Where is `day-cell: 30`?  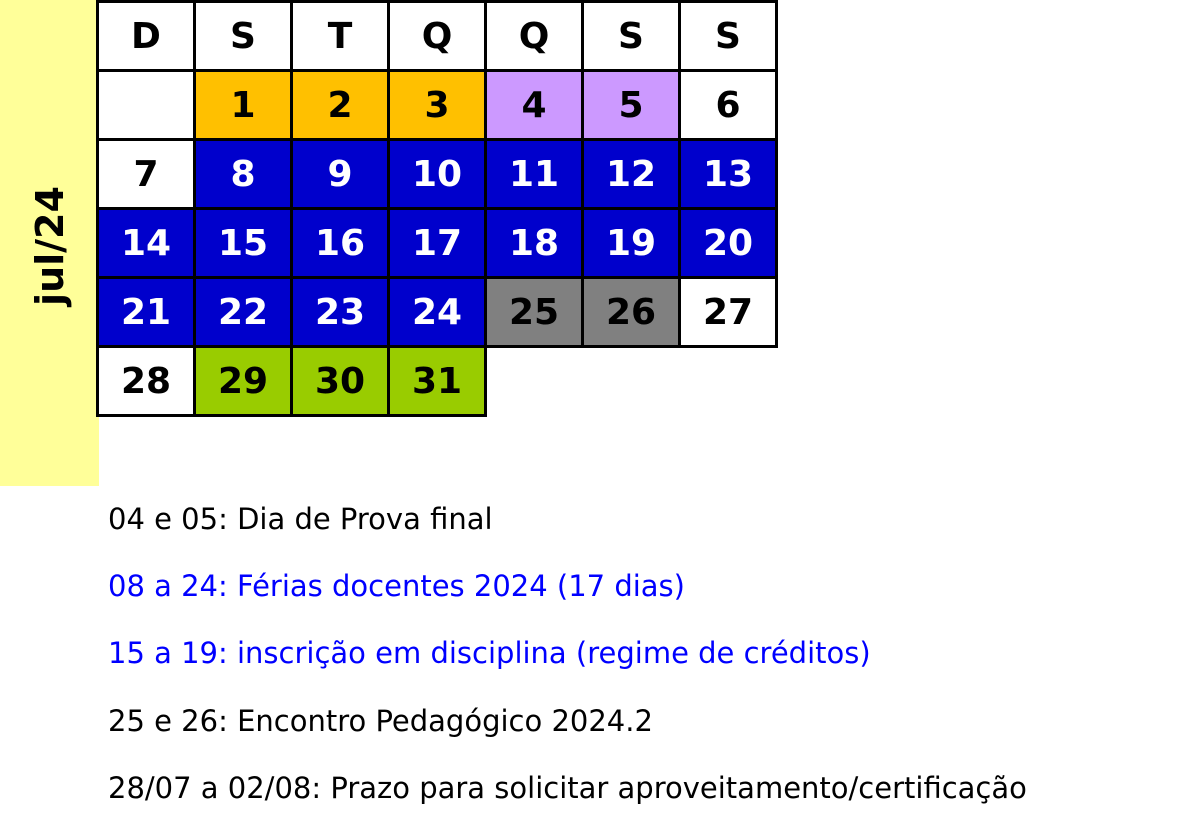 day-cell: 30 is located at coordinates (340, 381).